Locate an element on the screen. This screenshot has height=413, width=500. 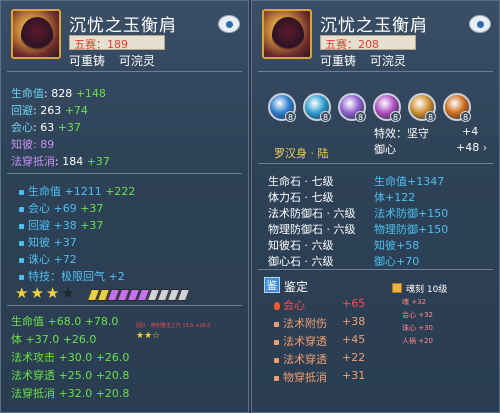
item-header: 沉忧之玉衡肩 五赛：208 可重铸 可浣灵 is located at coordinates (375, 37).